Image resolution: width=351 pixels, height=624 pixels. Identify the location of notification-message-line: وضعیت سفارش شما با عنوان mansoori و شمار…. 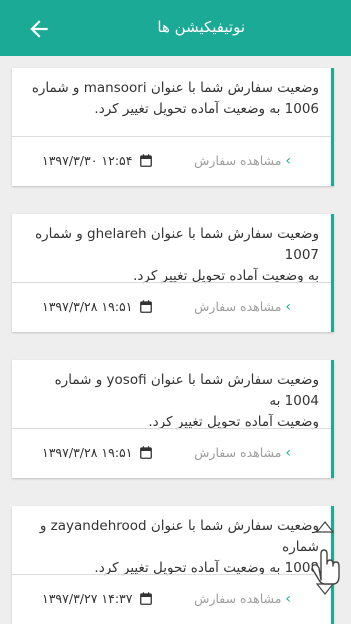
(175, 88).